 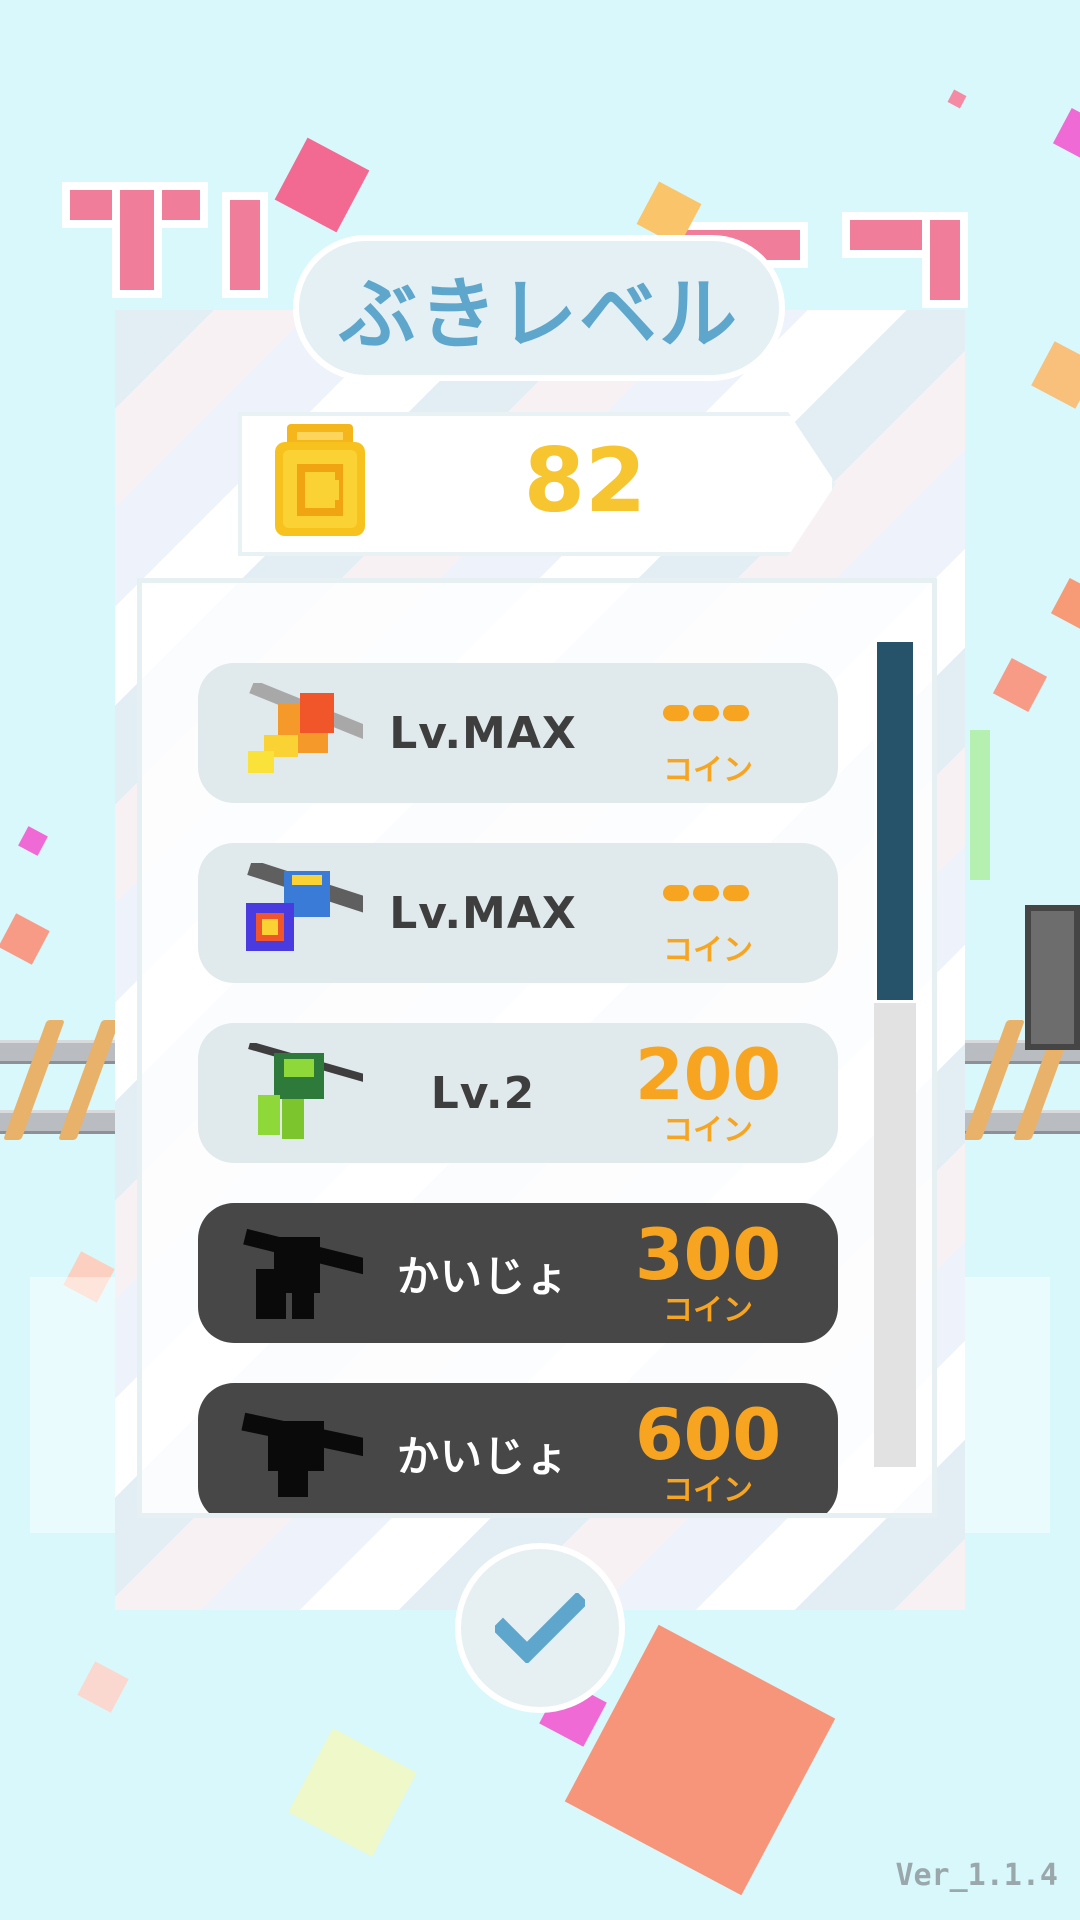 I want to click on coin-jar-icon, so click(x=320, y=480).